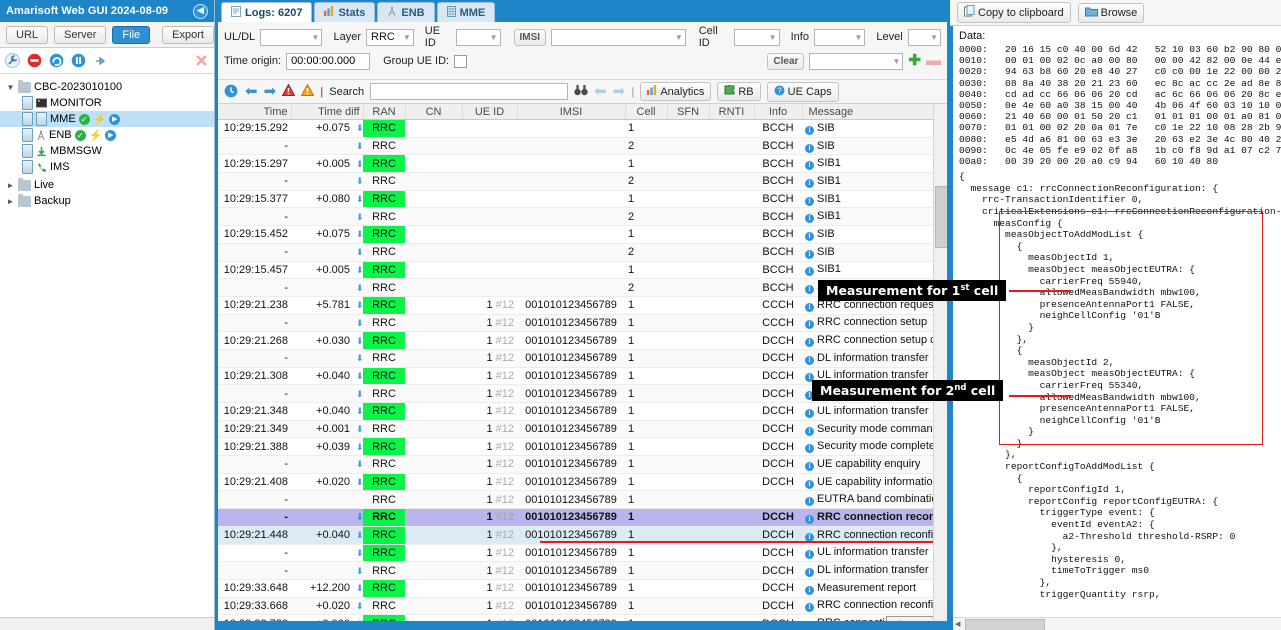 Image resolution: width=1281 pixels, height=630 pixels. Describe the element at coordinates (461, 61) in the screenshot. I see `group-ueid-checkbox` at that location.